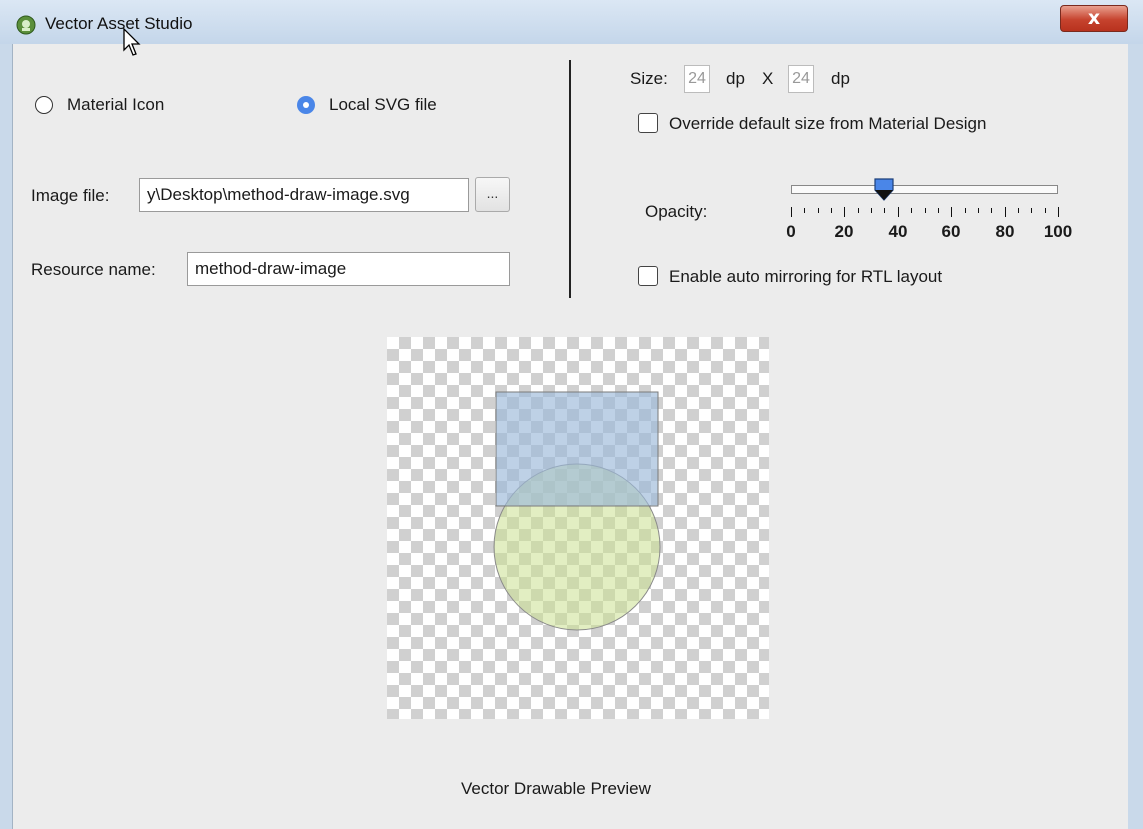  Describe the element at coordinates (648, 123) in the screenshot. I see `override-size-checkbox` at that location.